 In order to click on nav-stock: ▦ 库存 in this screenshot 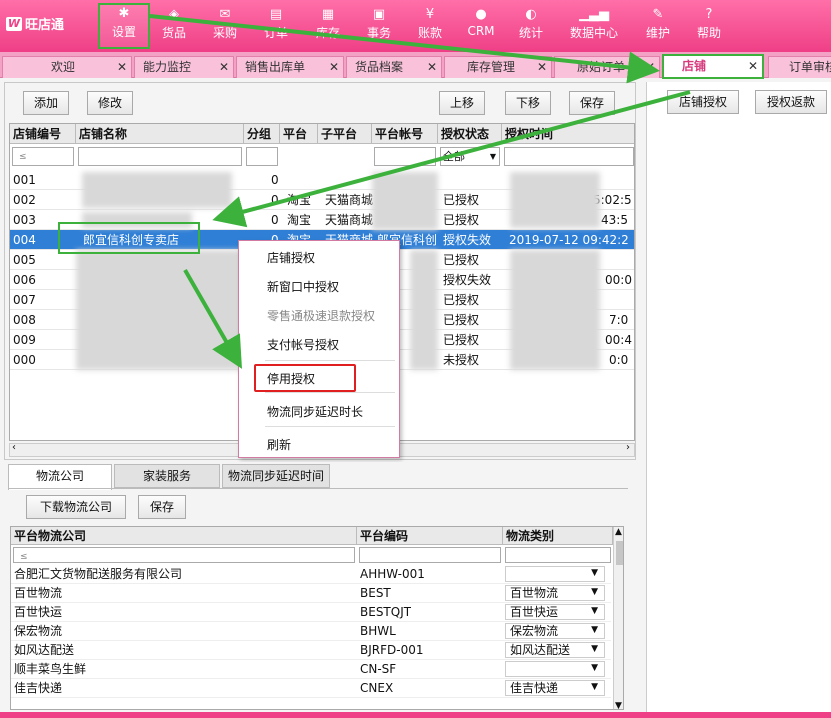, I will do `click(328, 23)`.